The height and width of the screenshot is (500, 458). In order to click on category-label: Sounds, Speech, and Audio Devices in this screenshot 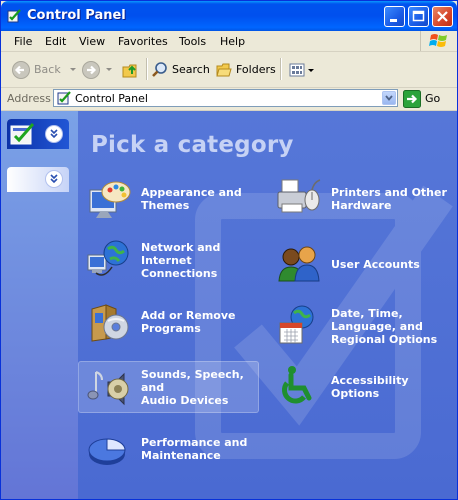, I will do `click(192, 387)`.